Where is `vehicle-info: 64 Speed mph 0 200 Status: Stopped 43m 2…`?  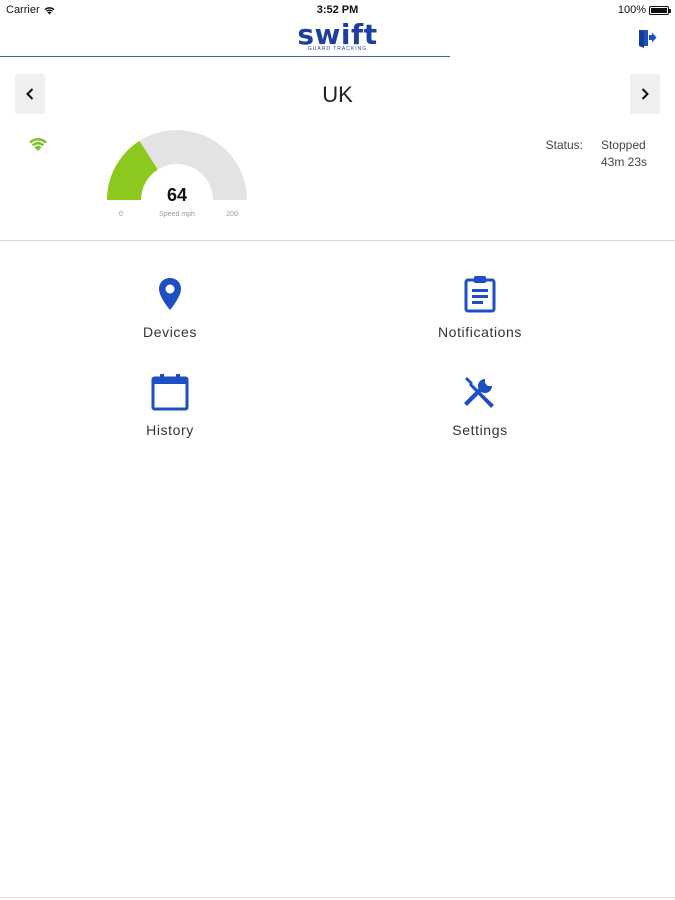 vehicle-info: 64 Speed mph 0 200 Status: Stopped 43m 2… is located at coordinates (337, 184).